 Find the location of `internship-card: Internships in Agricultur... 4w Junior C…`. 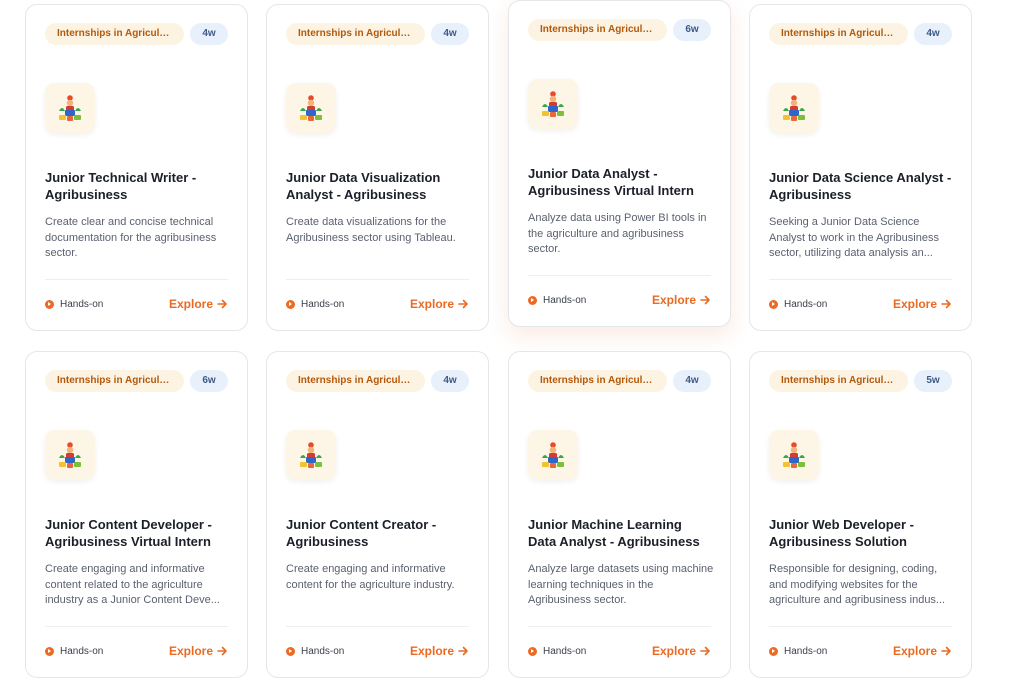

internship-card: Internships in Agricultur... 4w Junior C… is located at coordinates (377, 514).